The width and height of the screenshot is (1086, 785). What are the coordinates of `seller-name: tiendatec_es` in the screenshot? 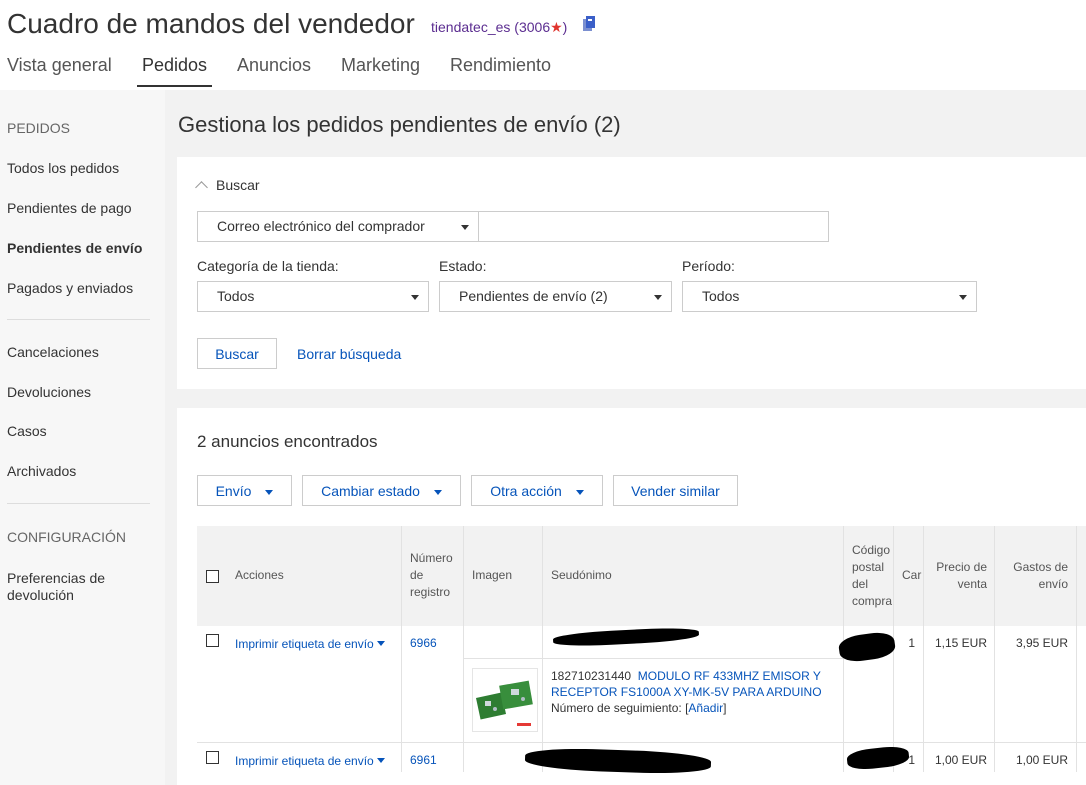 It's located at (470, 27).